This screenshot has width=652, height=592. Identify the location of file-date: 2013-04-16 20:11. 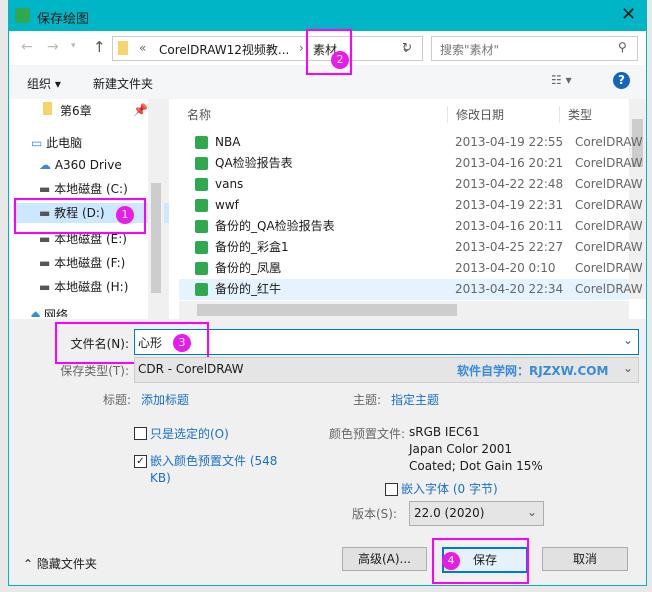
(509, 226).